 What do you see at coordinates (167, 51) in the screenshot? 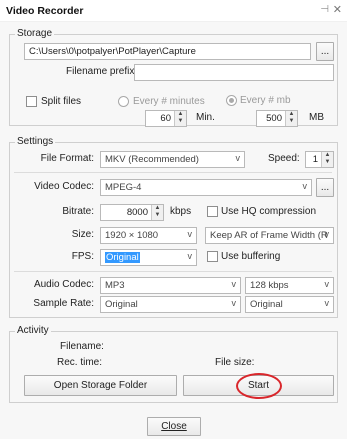
I see `storage-path-input: C:\Users\0\potpalyer\PotPlayer\Capture` at bounding box center [167, 51].